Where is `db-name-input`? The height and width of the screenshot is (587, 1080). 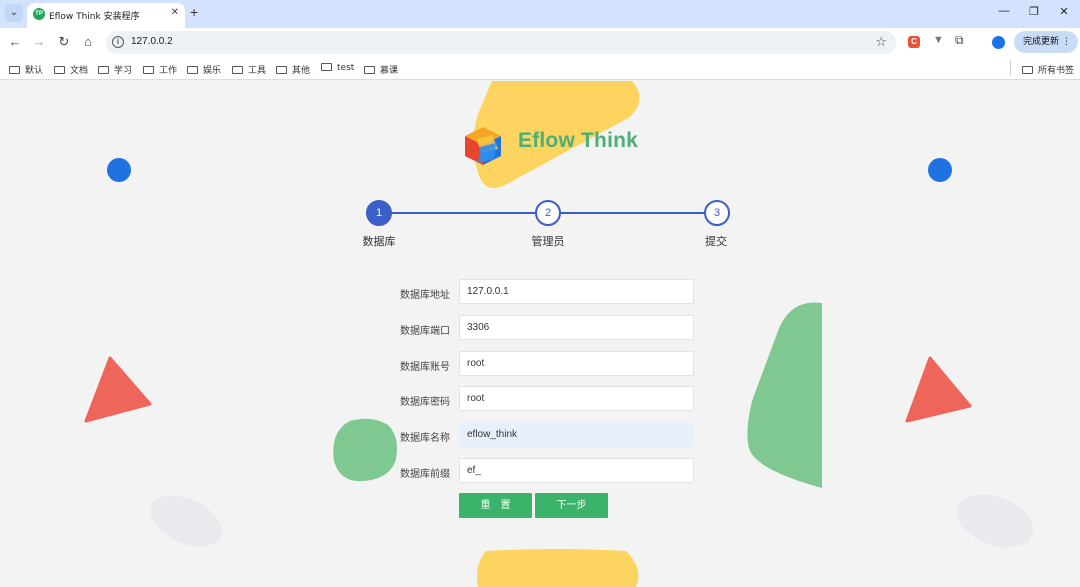 db-name-input is located at coordinates (576, 434).